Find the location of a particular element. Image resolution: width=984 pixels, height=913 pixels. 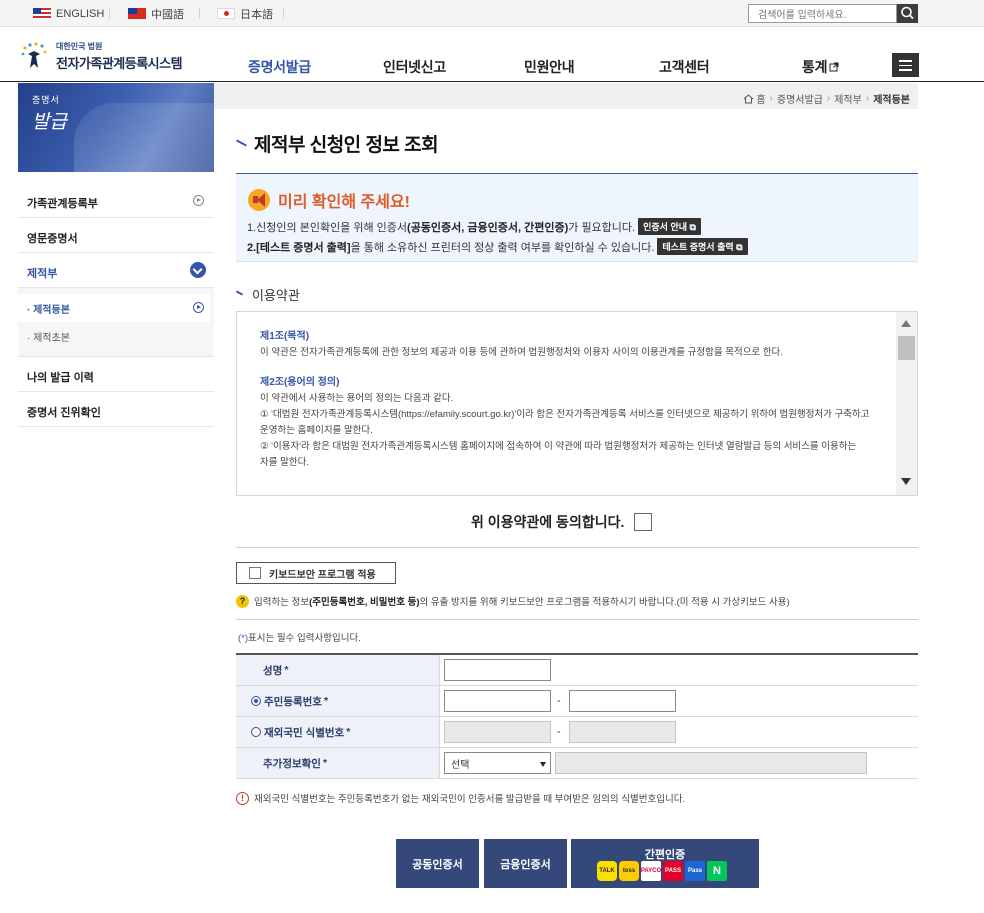

name-label-cell: 성명 * is located at coordinates (338, 670).